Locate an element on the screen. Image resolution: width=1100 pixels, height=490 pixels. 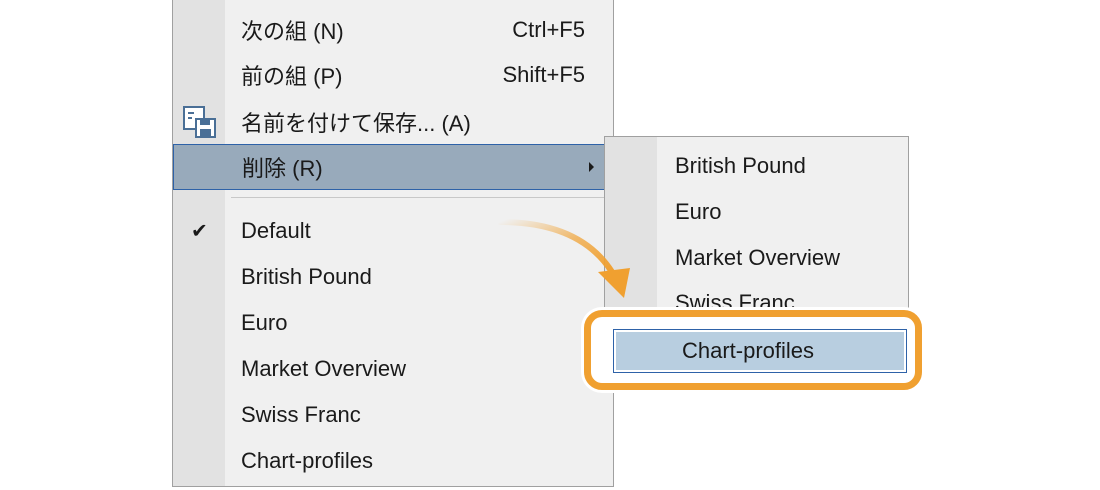
menu-item-swiss-franc: Swiss Franc is located at coordinates (393, 415).